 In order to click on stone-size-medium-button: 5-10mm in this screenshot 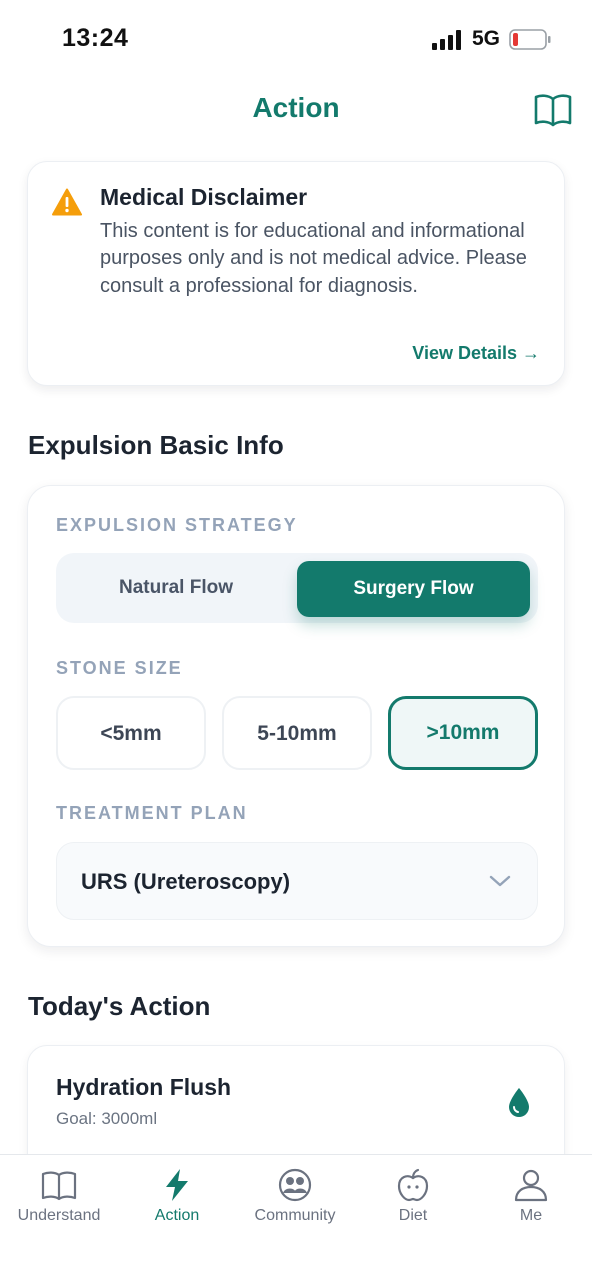, I will do `click(297, 733)`.